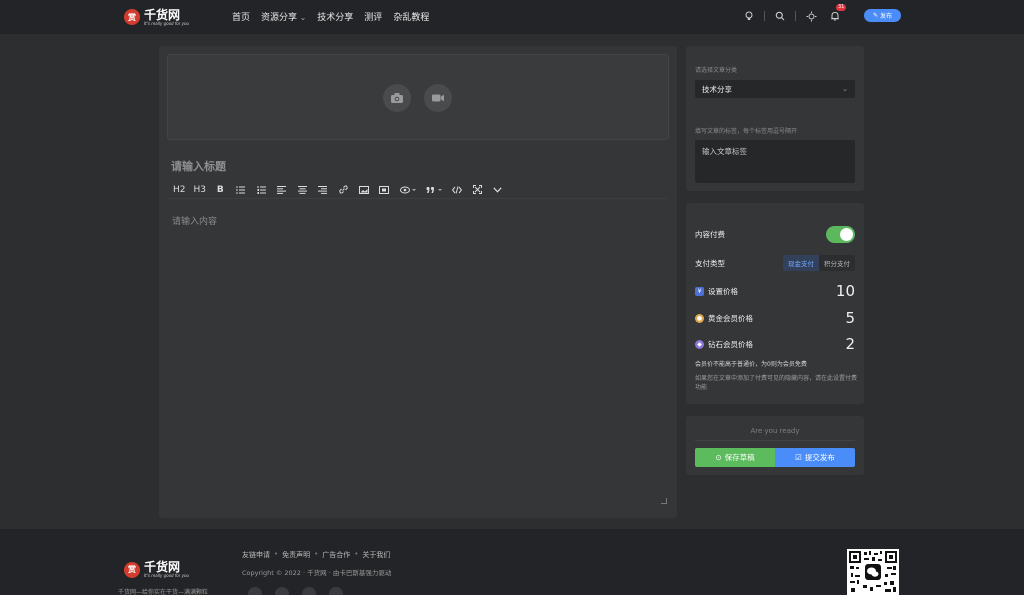  What do you see at coordinates (220, 190) in the screenshot?
I see `bold-button: B` at bounding box center [220, 190].